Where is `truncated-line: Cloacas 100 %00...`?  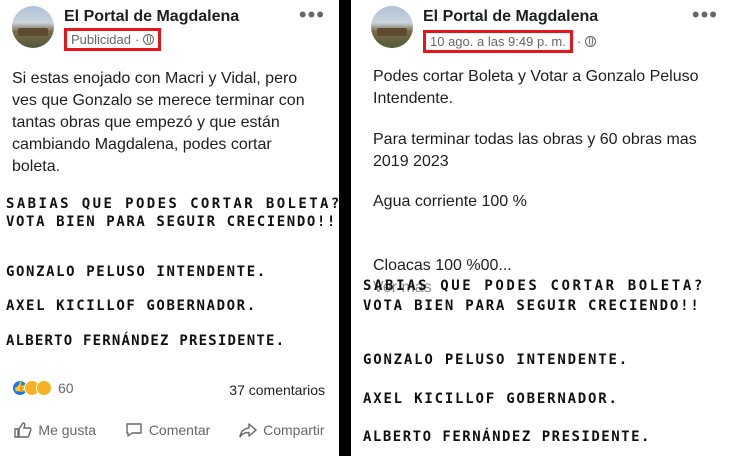
truncated-line: Cloacas 100 %00... is located at coordinates (442, 265).